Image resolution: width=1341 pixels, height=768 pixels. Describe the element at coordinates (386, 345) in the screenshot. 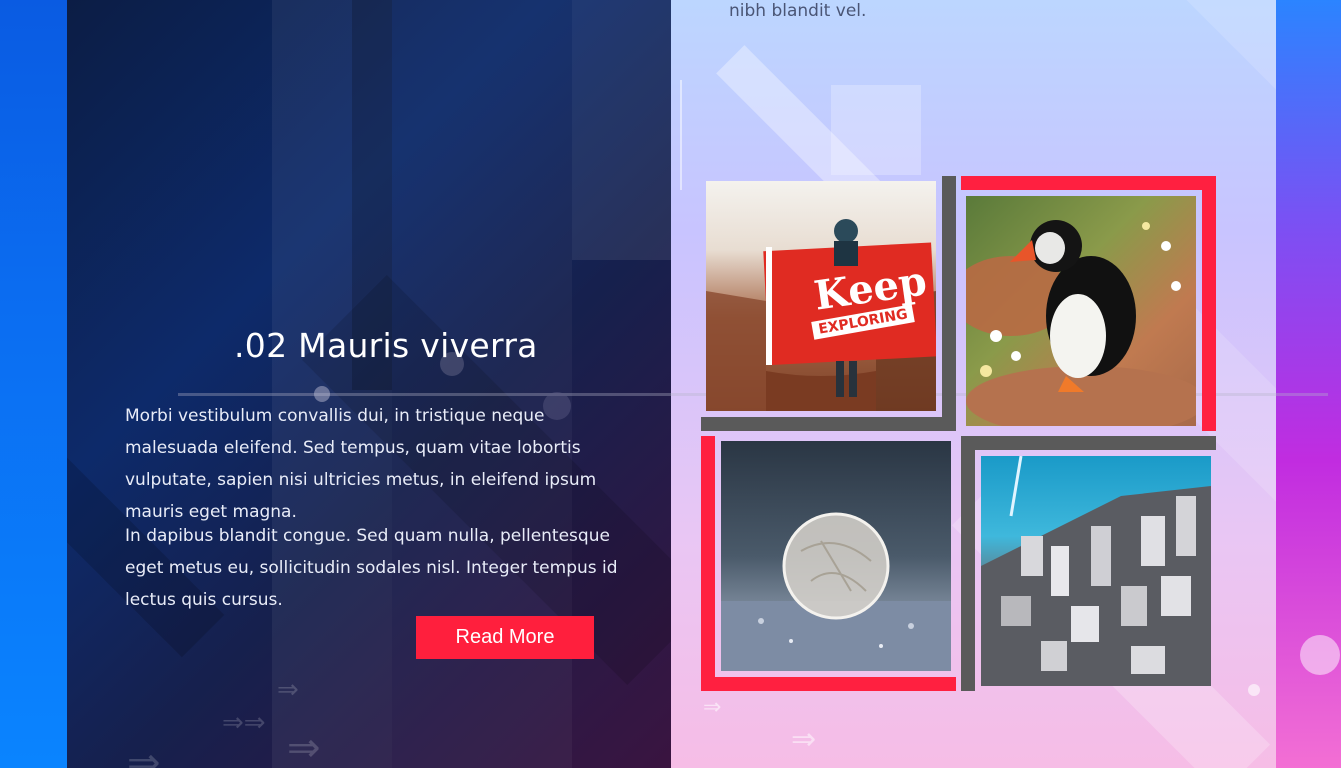

I see `section-title: .02 Mauris viverra` at that location.